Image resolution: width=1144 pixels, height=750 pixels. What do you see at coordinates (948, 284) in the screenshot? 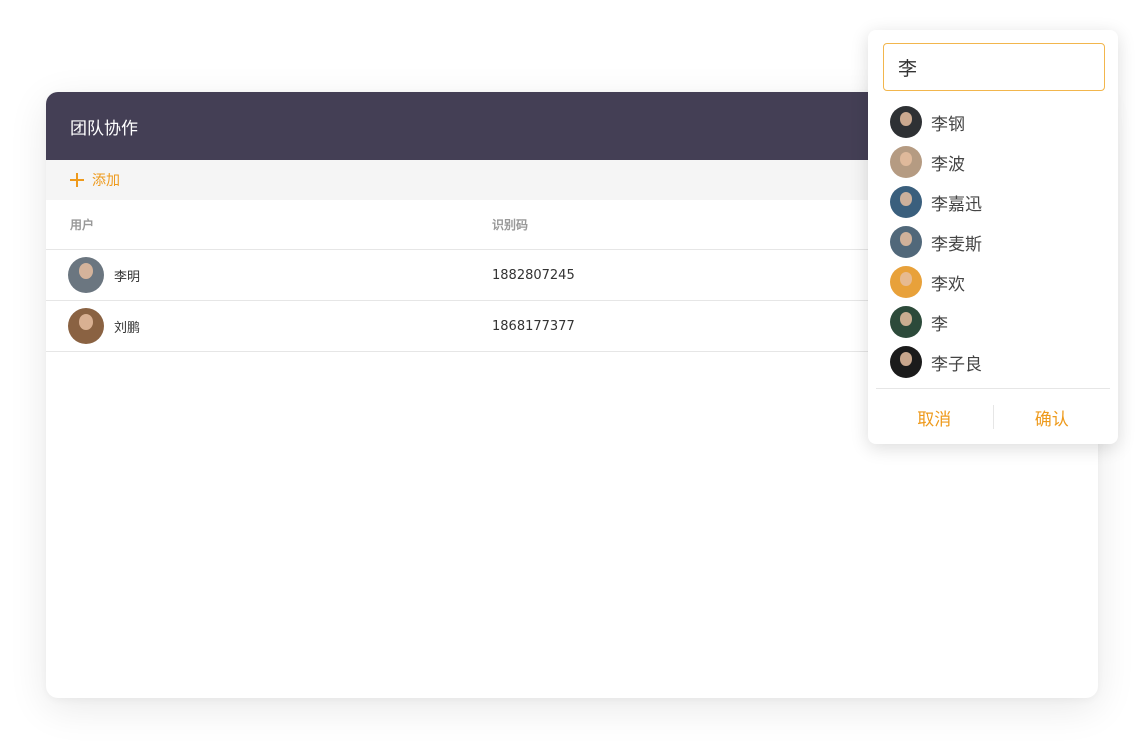
I see `result-name: 李欢` at bounding box center [948, 284].